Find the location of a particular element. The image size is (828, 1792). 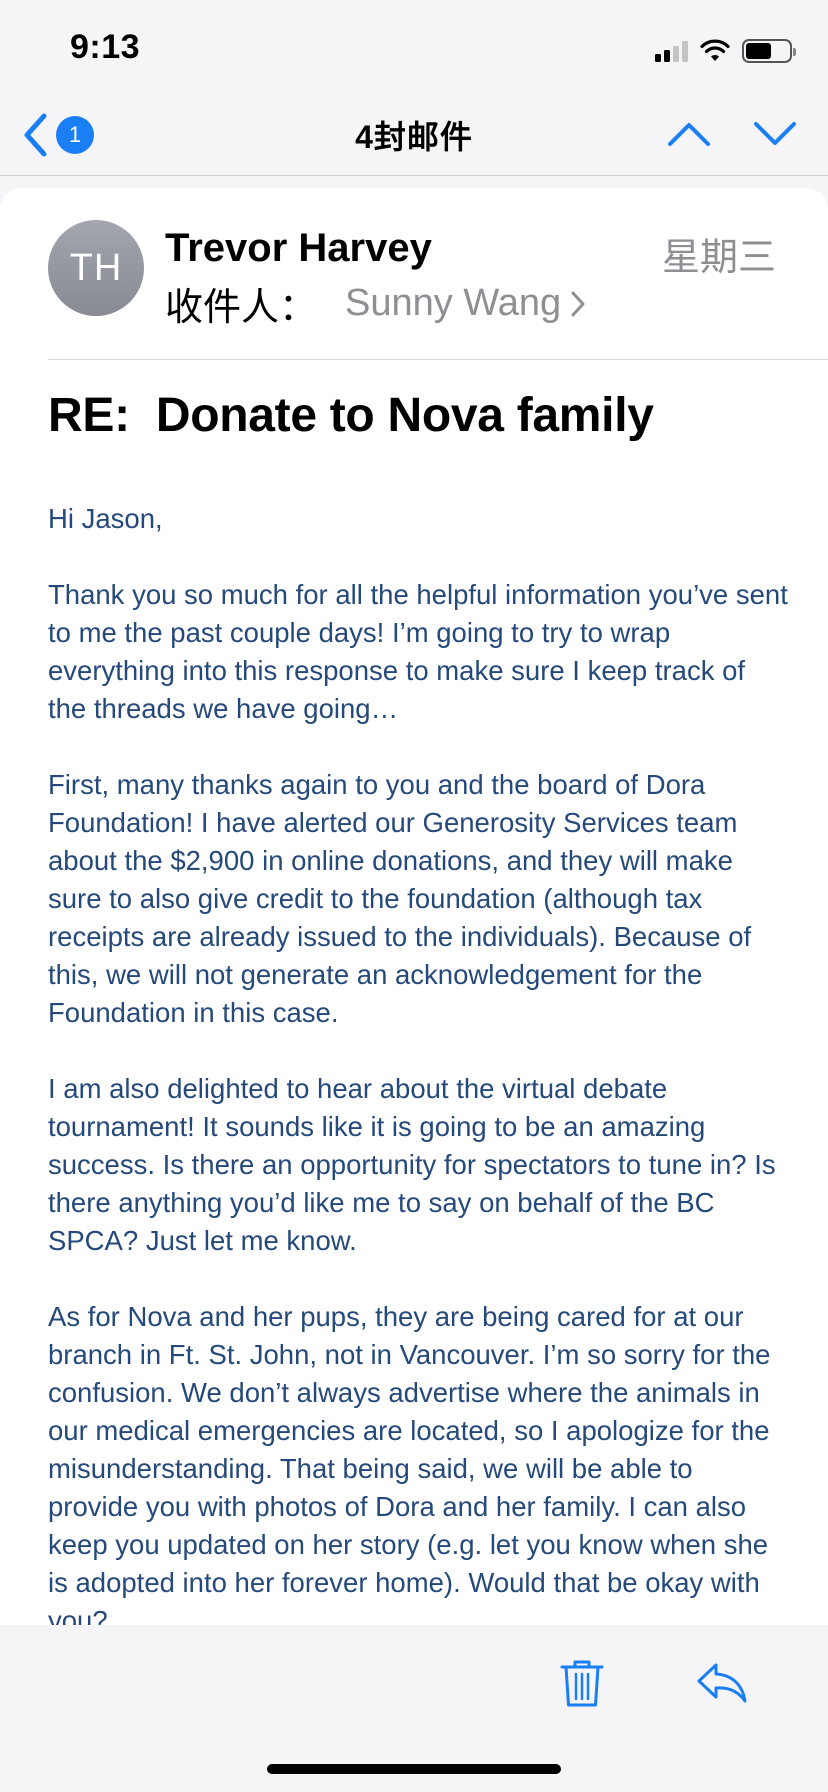

recipient-row: 收件人： Sunny Wang is located at coordinates (375, 303).